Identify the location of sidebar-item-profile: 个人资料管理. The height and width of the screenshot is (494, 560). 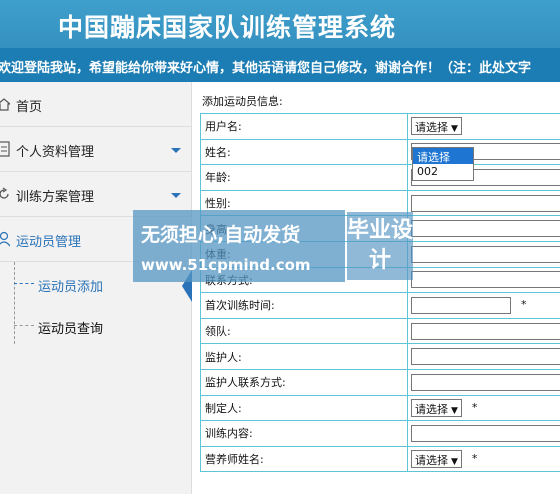
(96, 149).